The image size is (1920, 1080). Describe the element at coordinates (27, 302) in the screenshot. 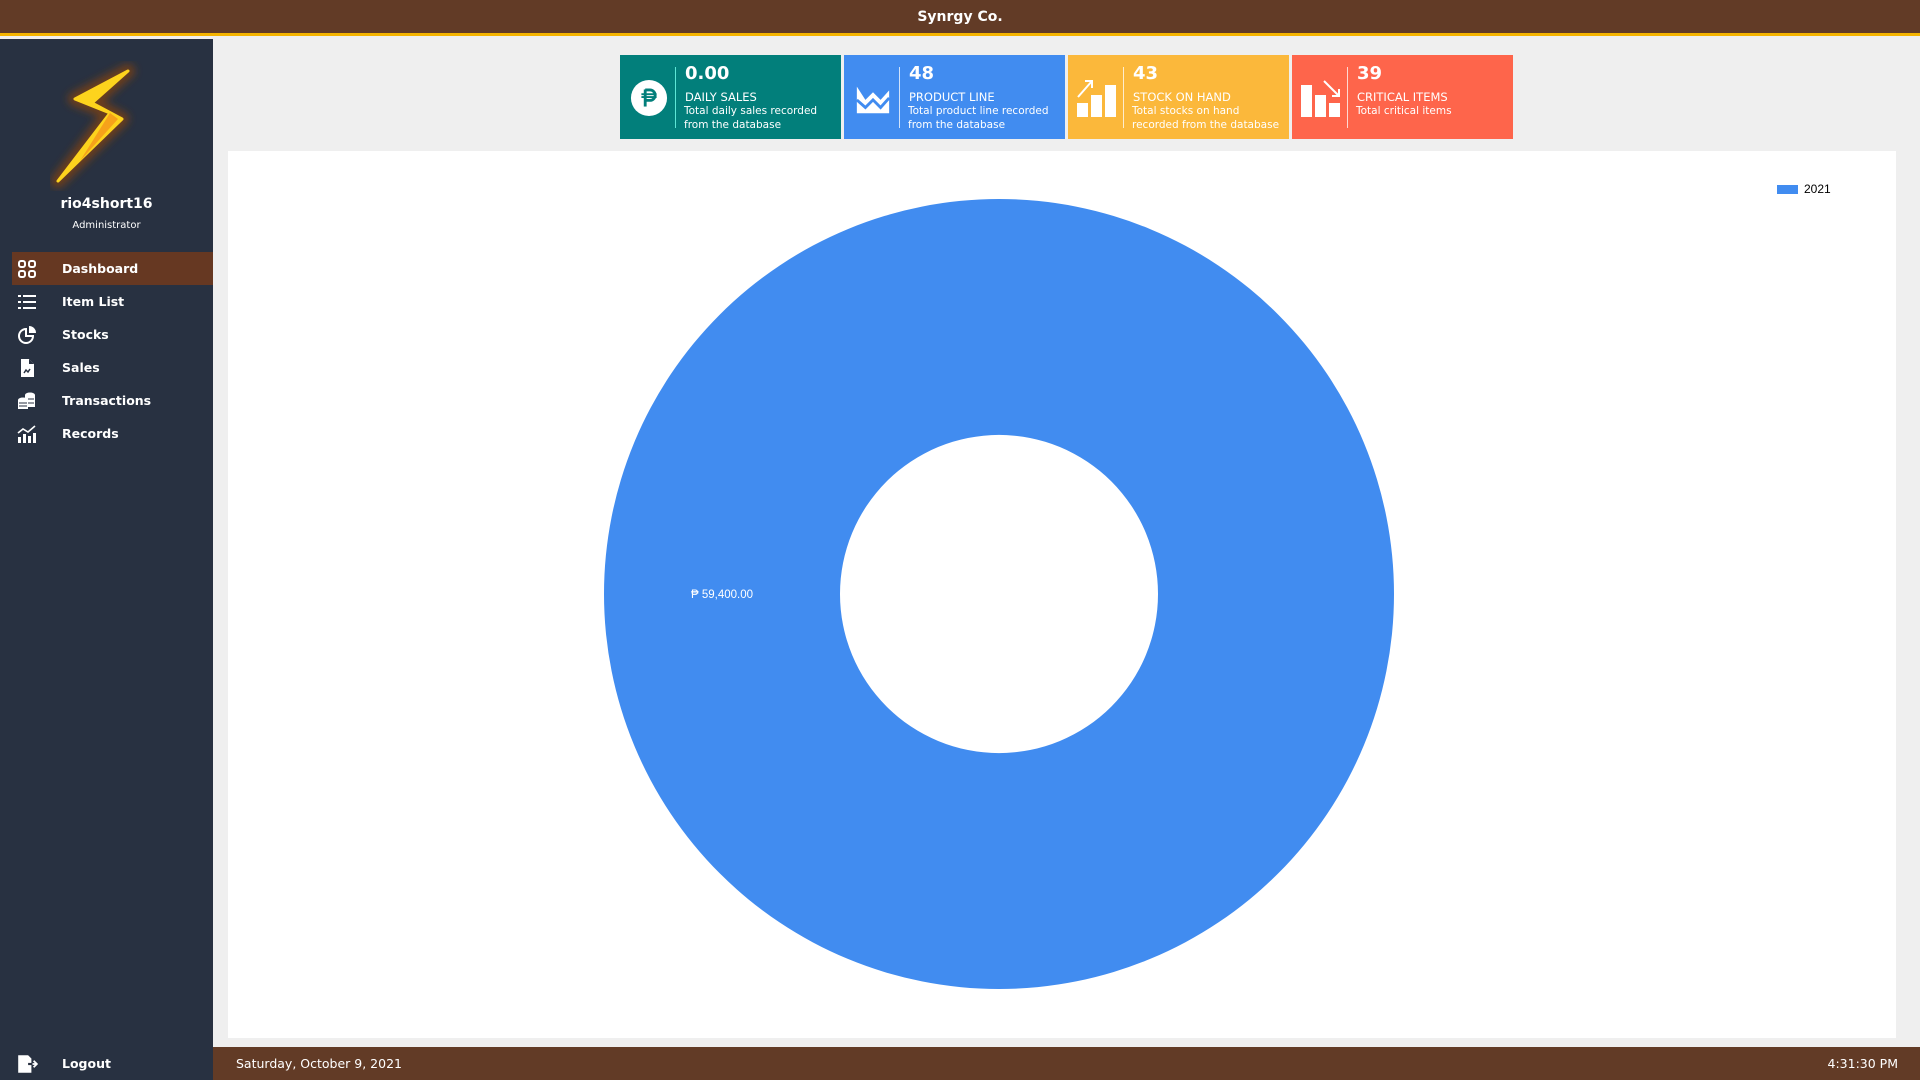

I see `list-icon` at that location.